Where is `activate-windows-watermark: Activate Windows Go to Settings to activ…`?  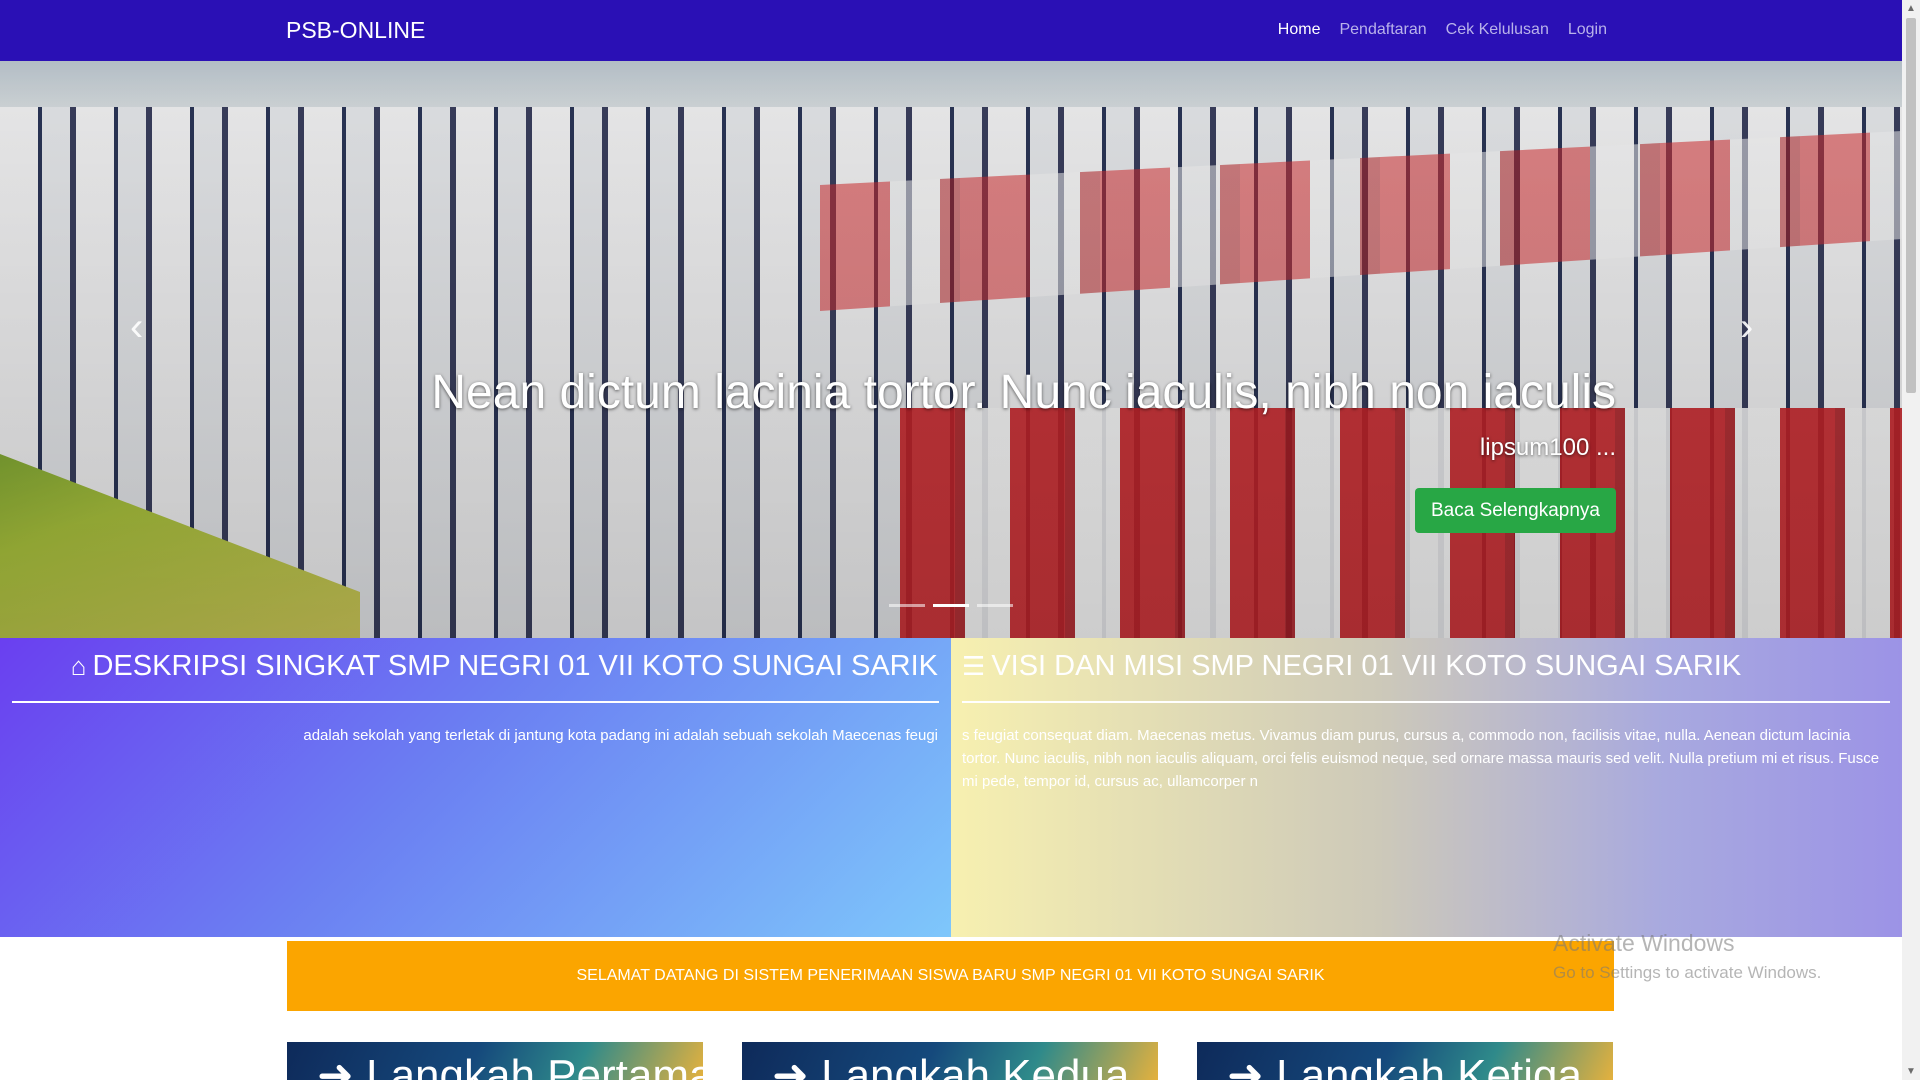 activate-windows-watermark: Activate Windows Go to Settings to activ… is located at coordinates (1687, 956).